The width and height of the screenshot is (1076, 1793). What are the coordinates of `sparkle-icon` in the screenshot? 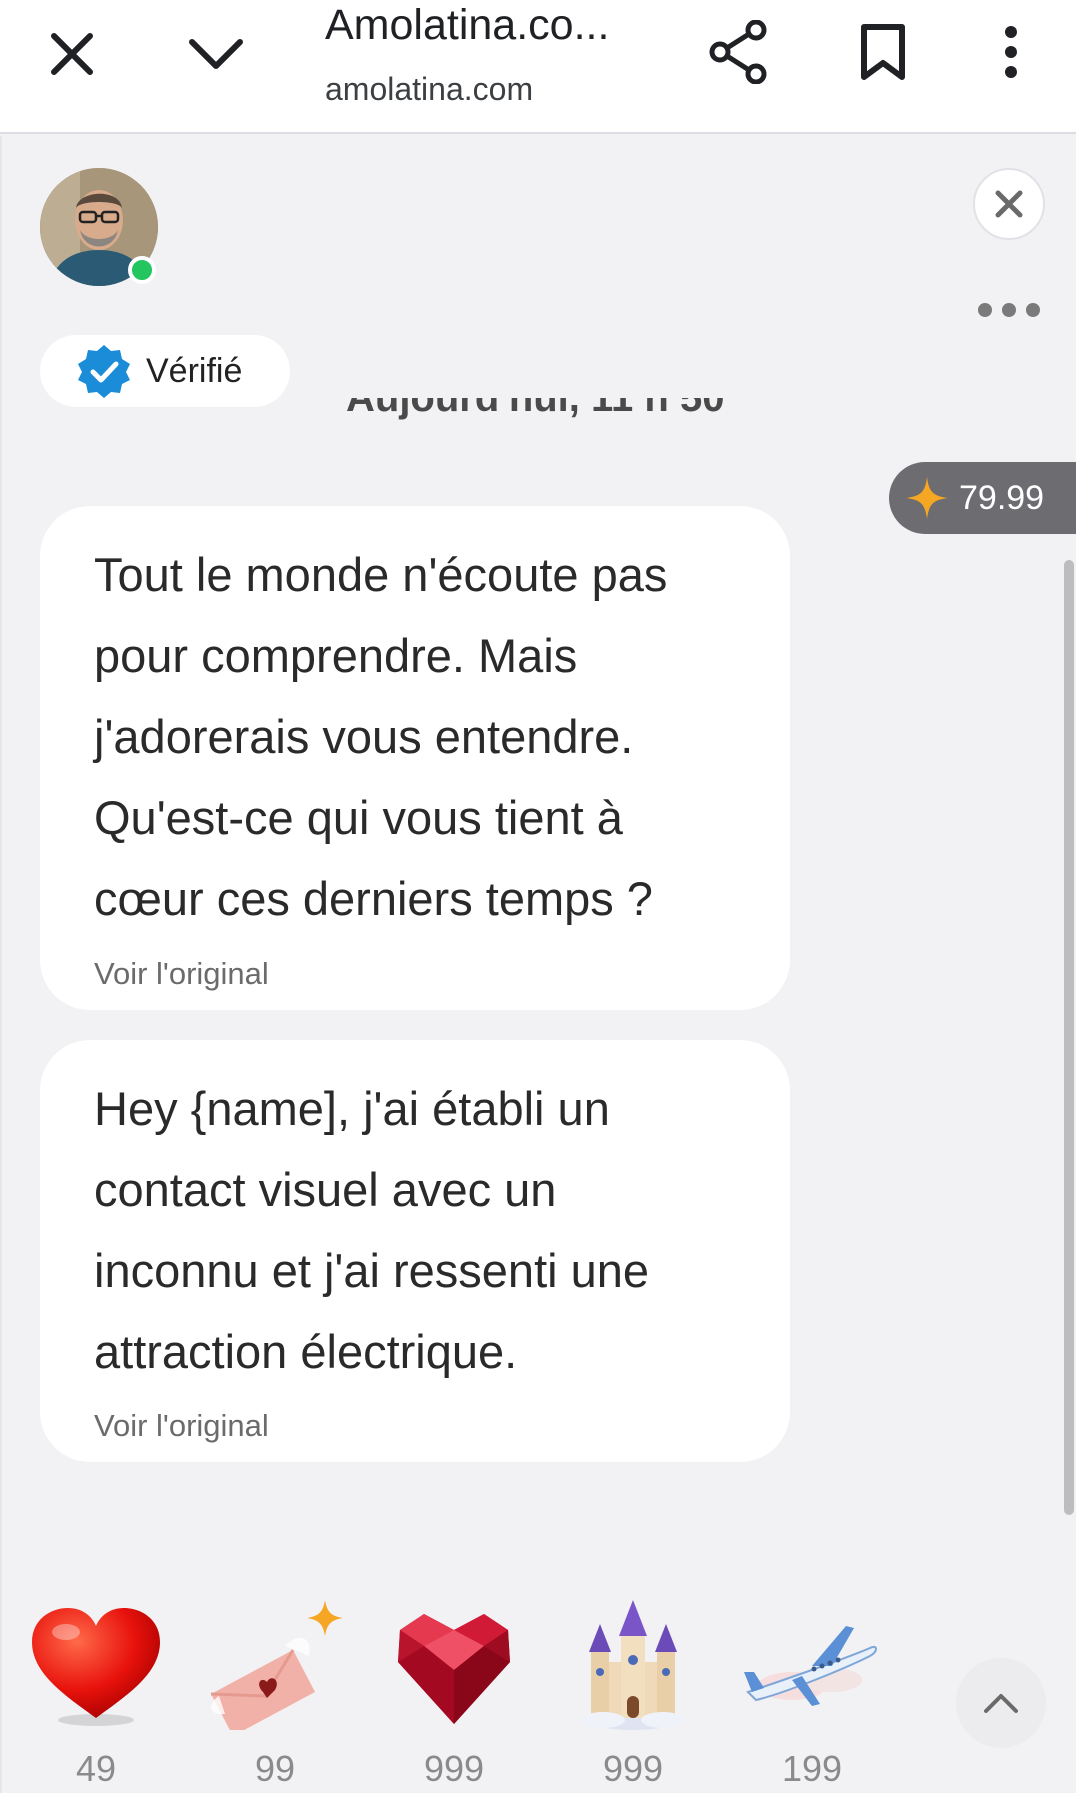 It's located at (927, 498).